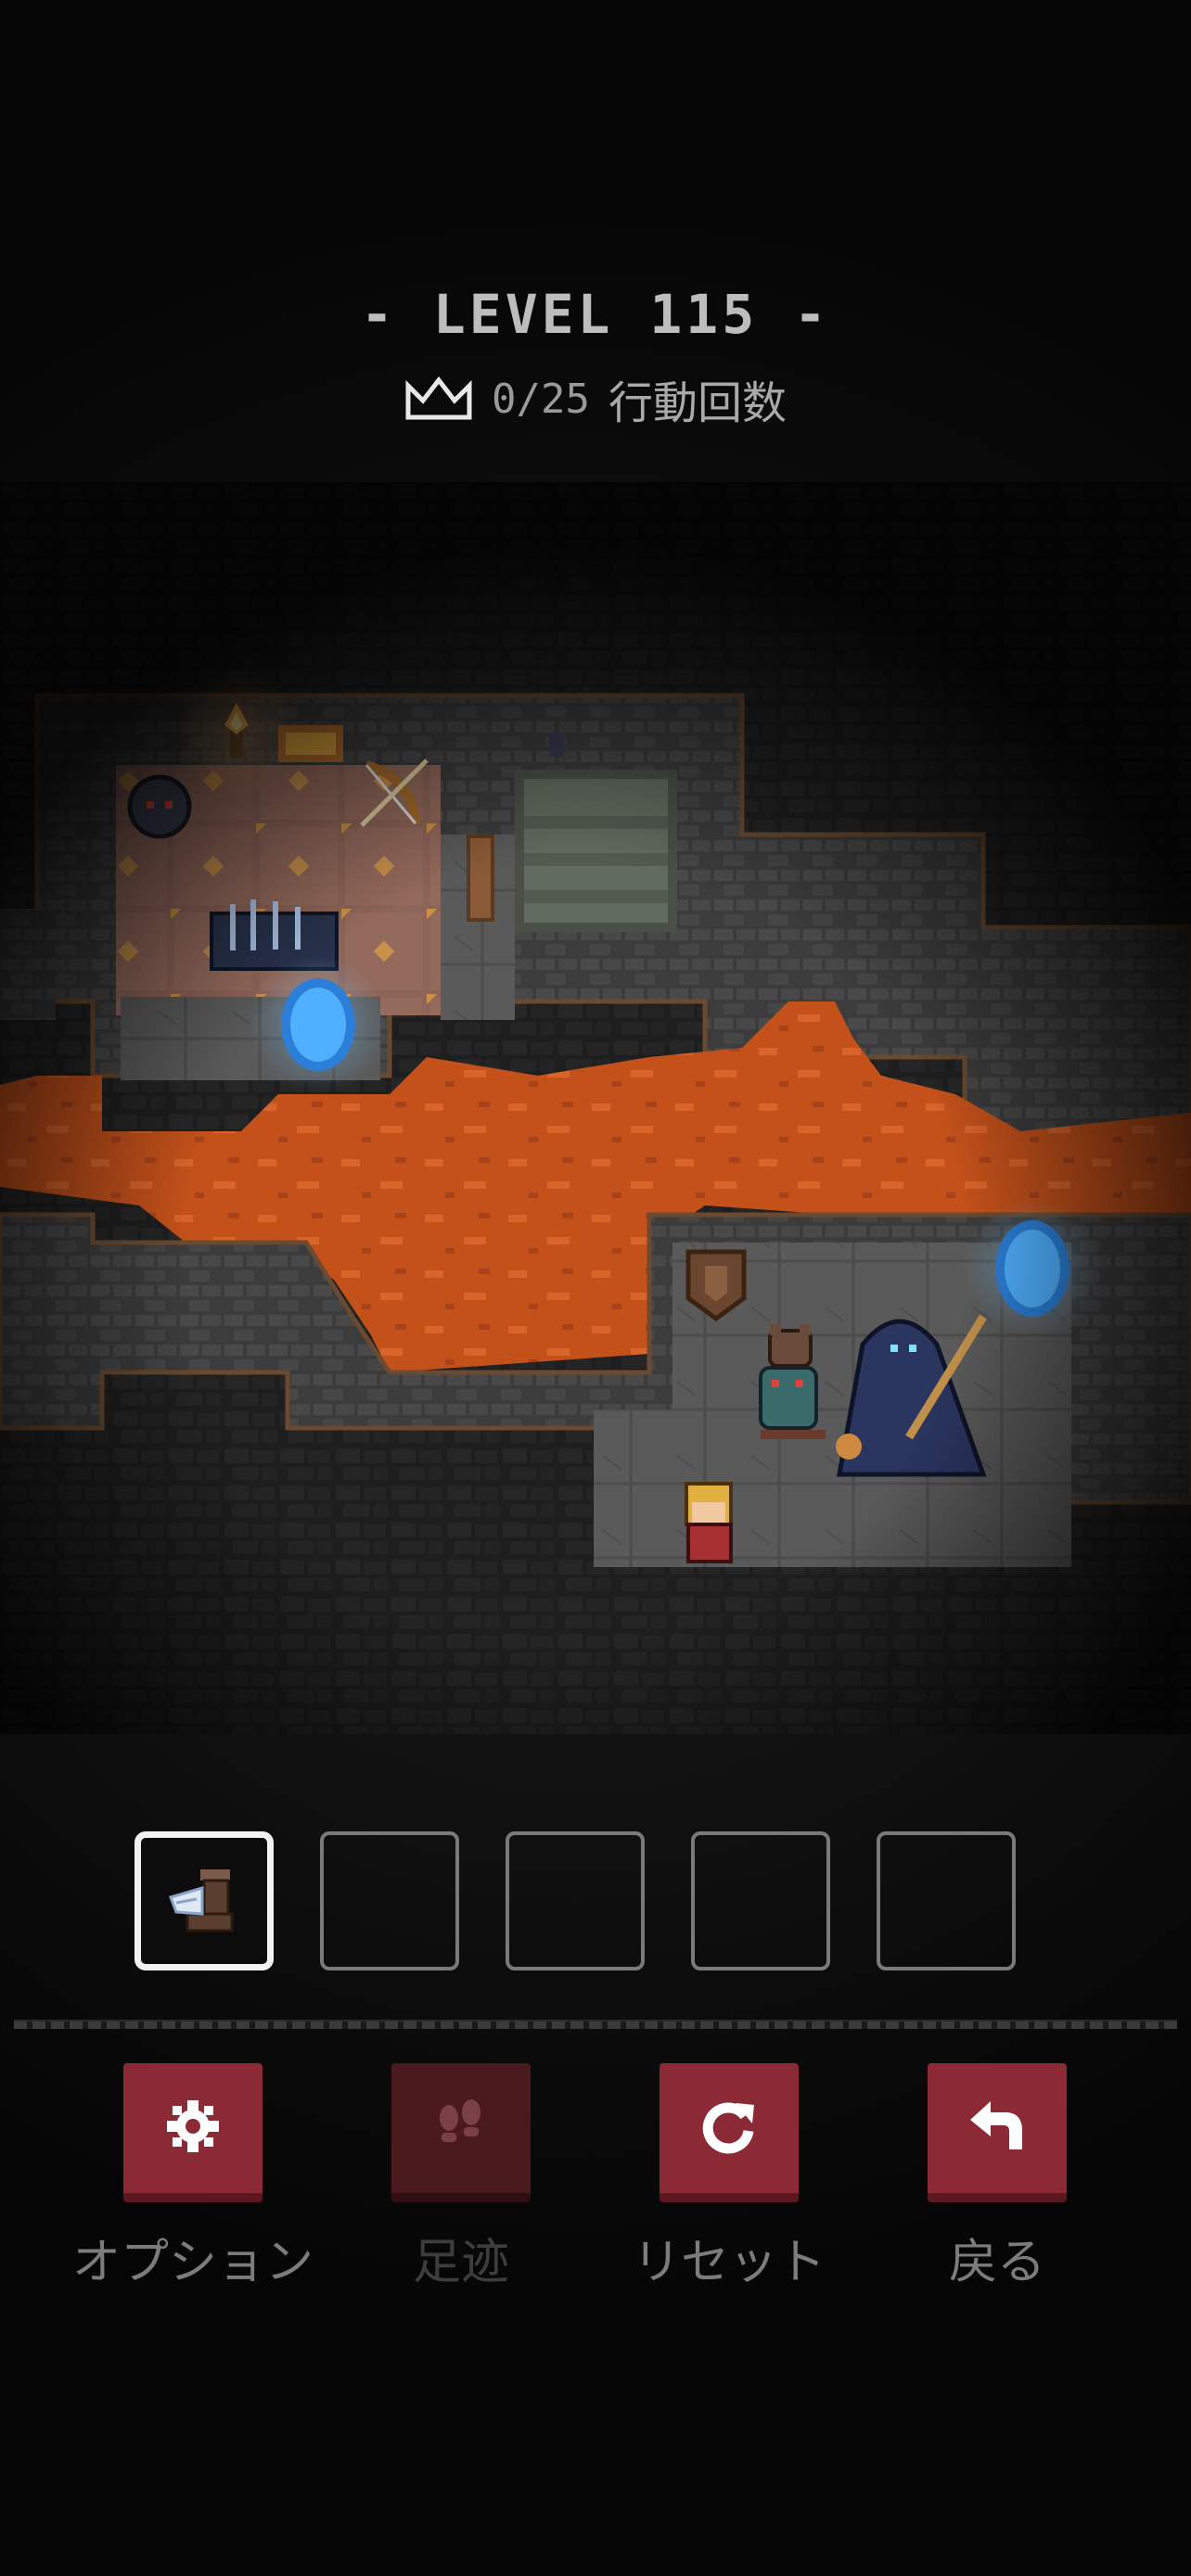  I want to click on inventory-bar, so click(575, 1900).